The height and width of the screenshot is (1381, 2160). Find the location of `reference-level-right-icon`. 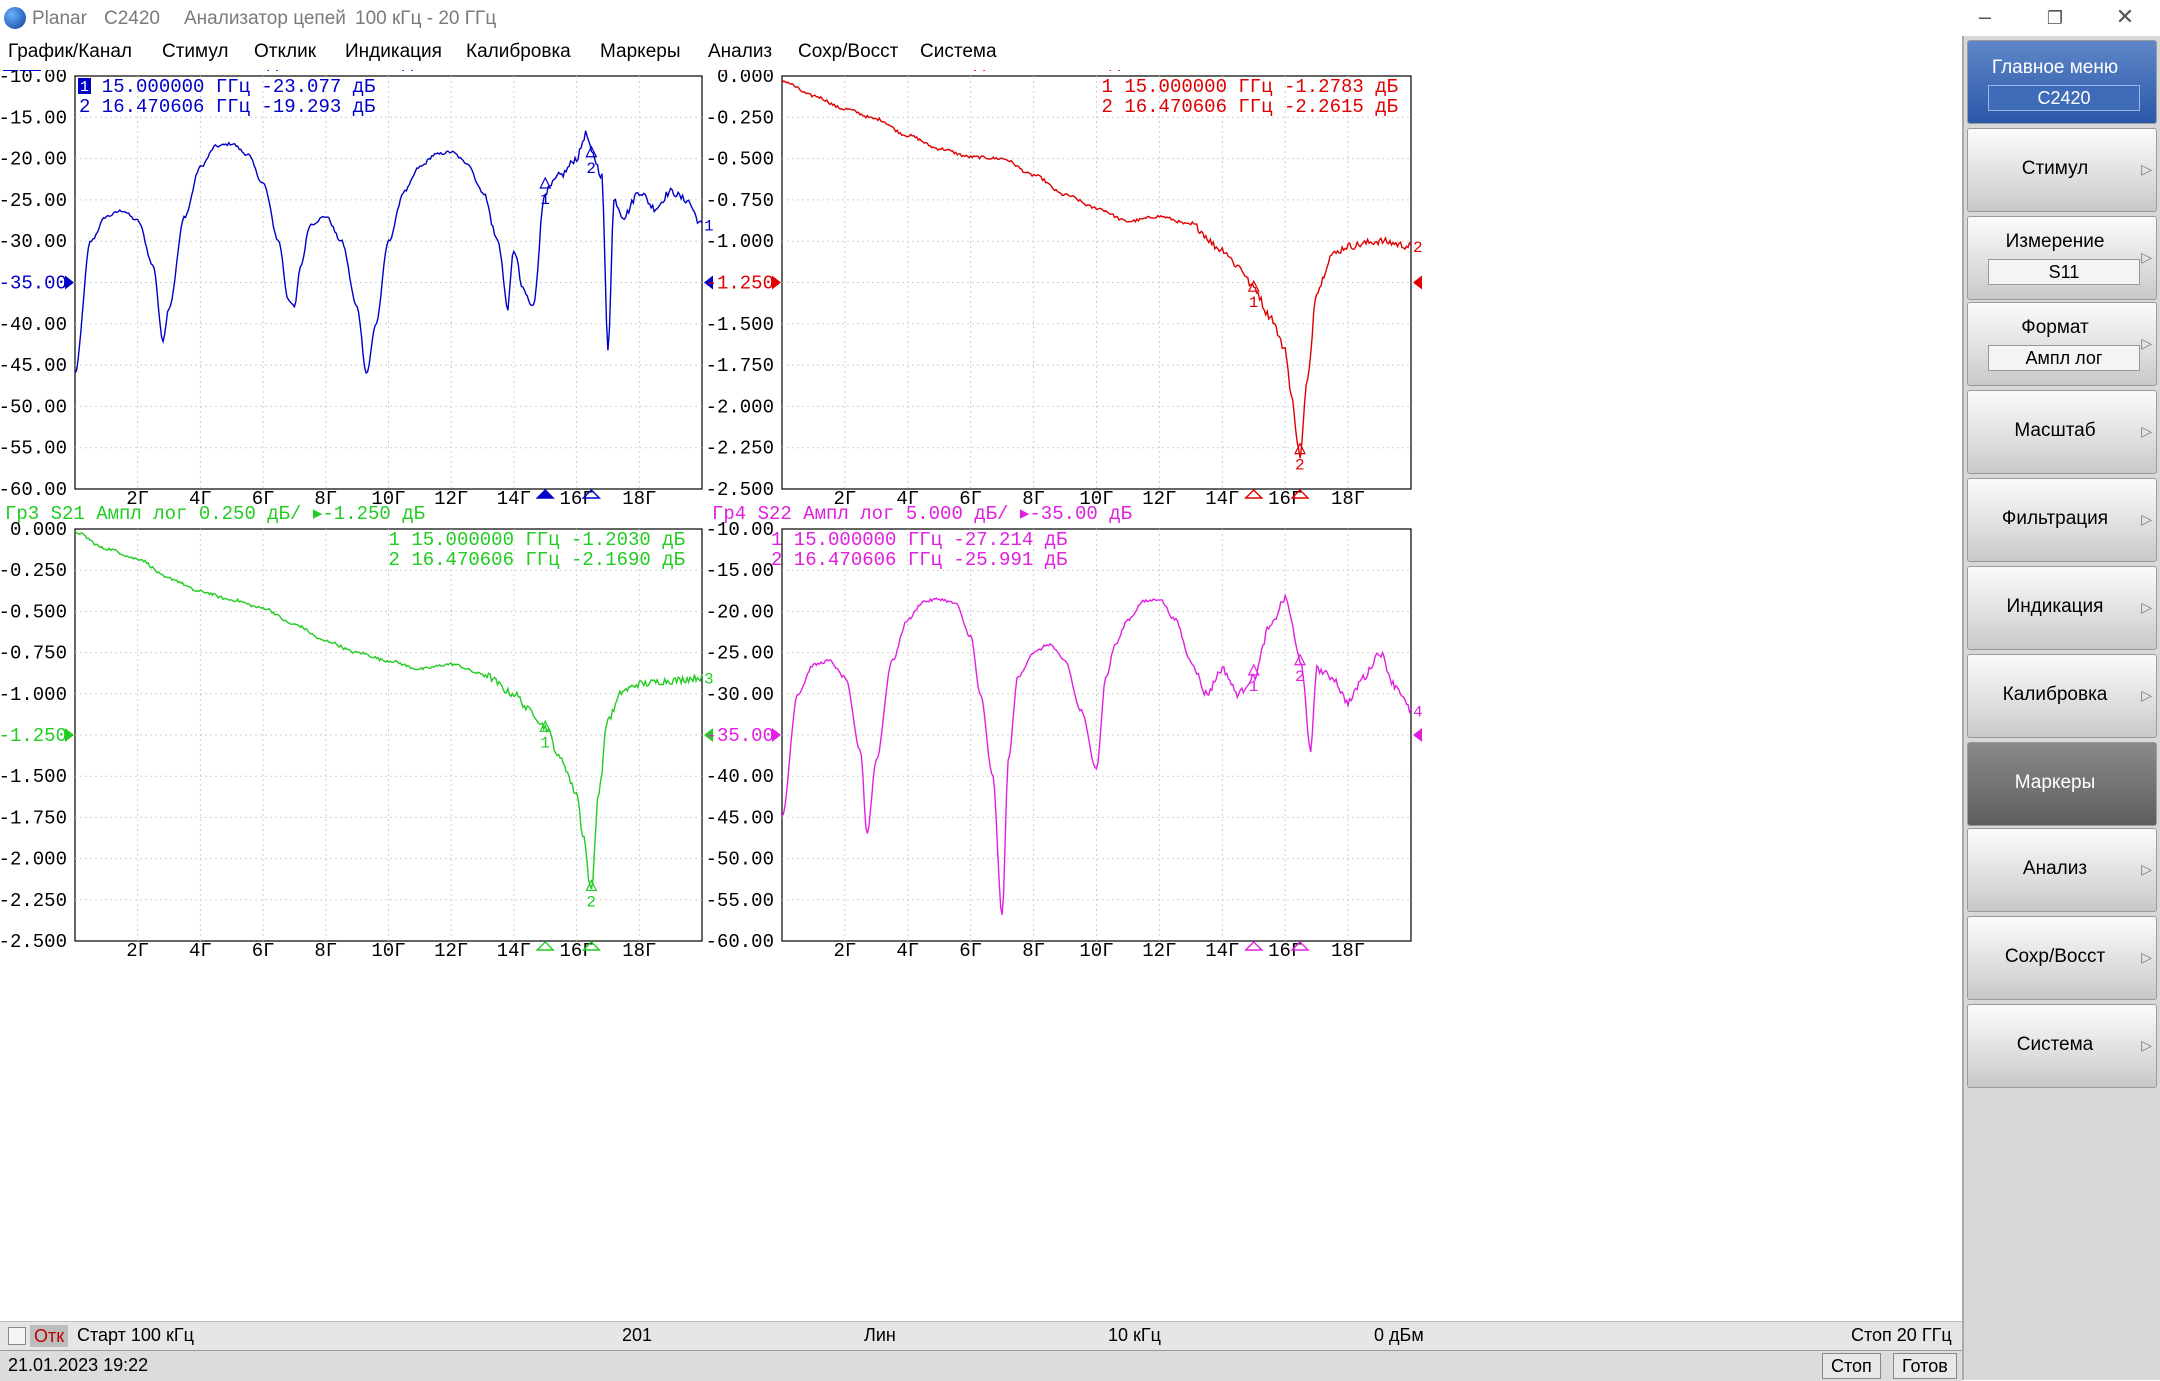

reference-level-right-icon is located at coordinates (1417, 282).